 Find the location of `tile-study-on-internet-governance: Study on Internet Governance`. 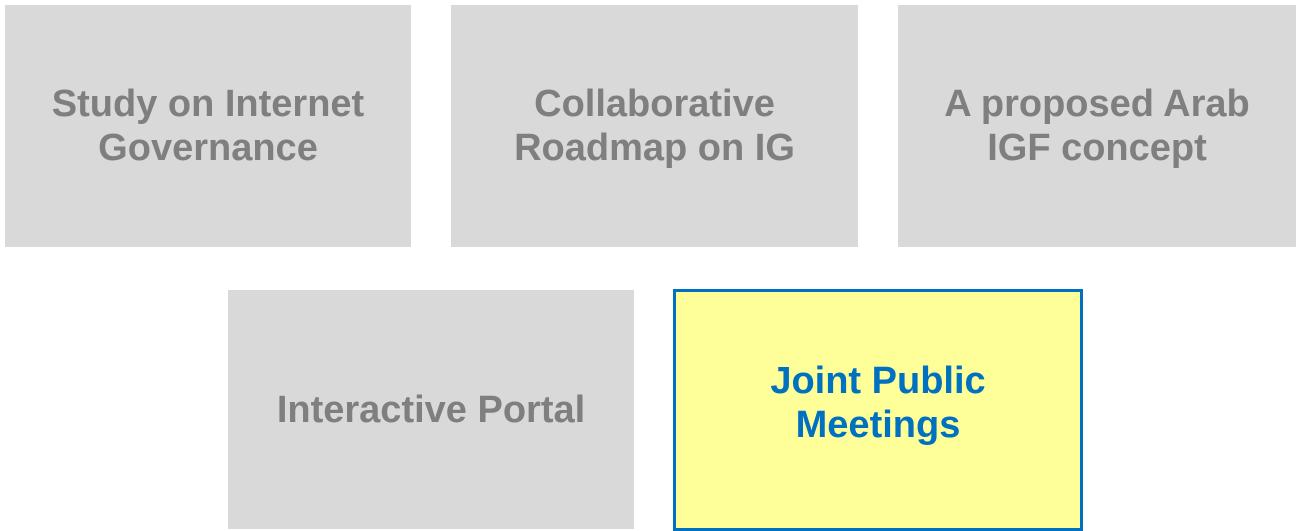

tile-study-on-internet-governance: Study on Internet Governance is located at coordinates (208, 126).